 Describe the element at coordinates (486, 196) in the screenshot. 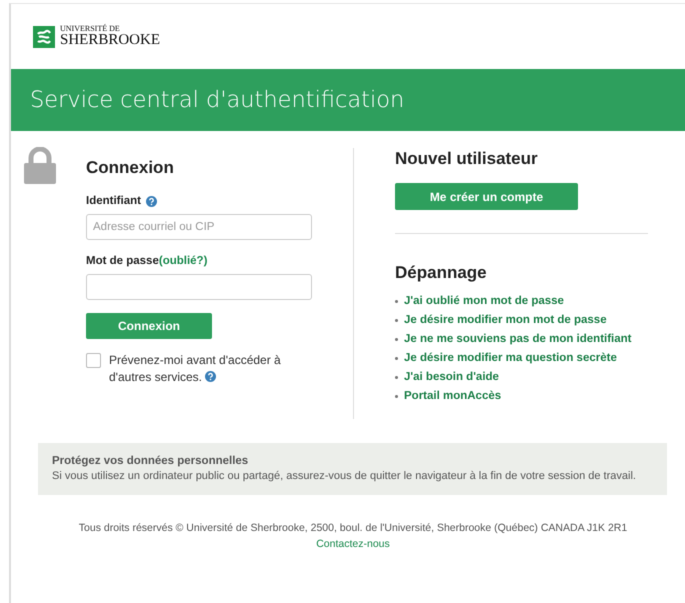

I see `create-account-button: Me créer un compte` at that location.